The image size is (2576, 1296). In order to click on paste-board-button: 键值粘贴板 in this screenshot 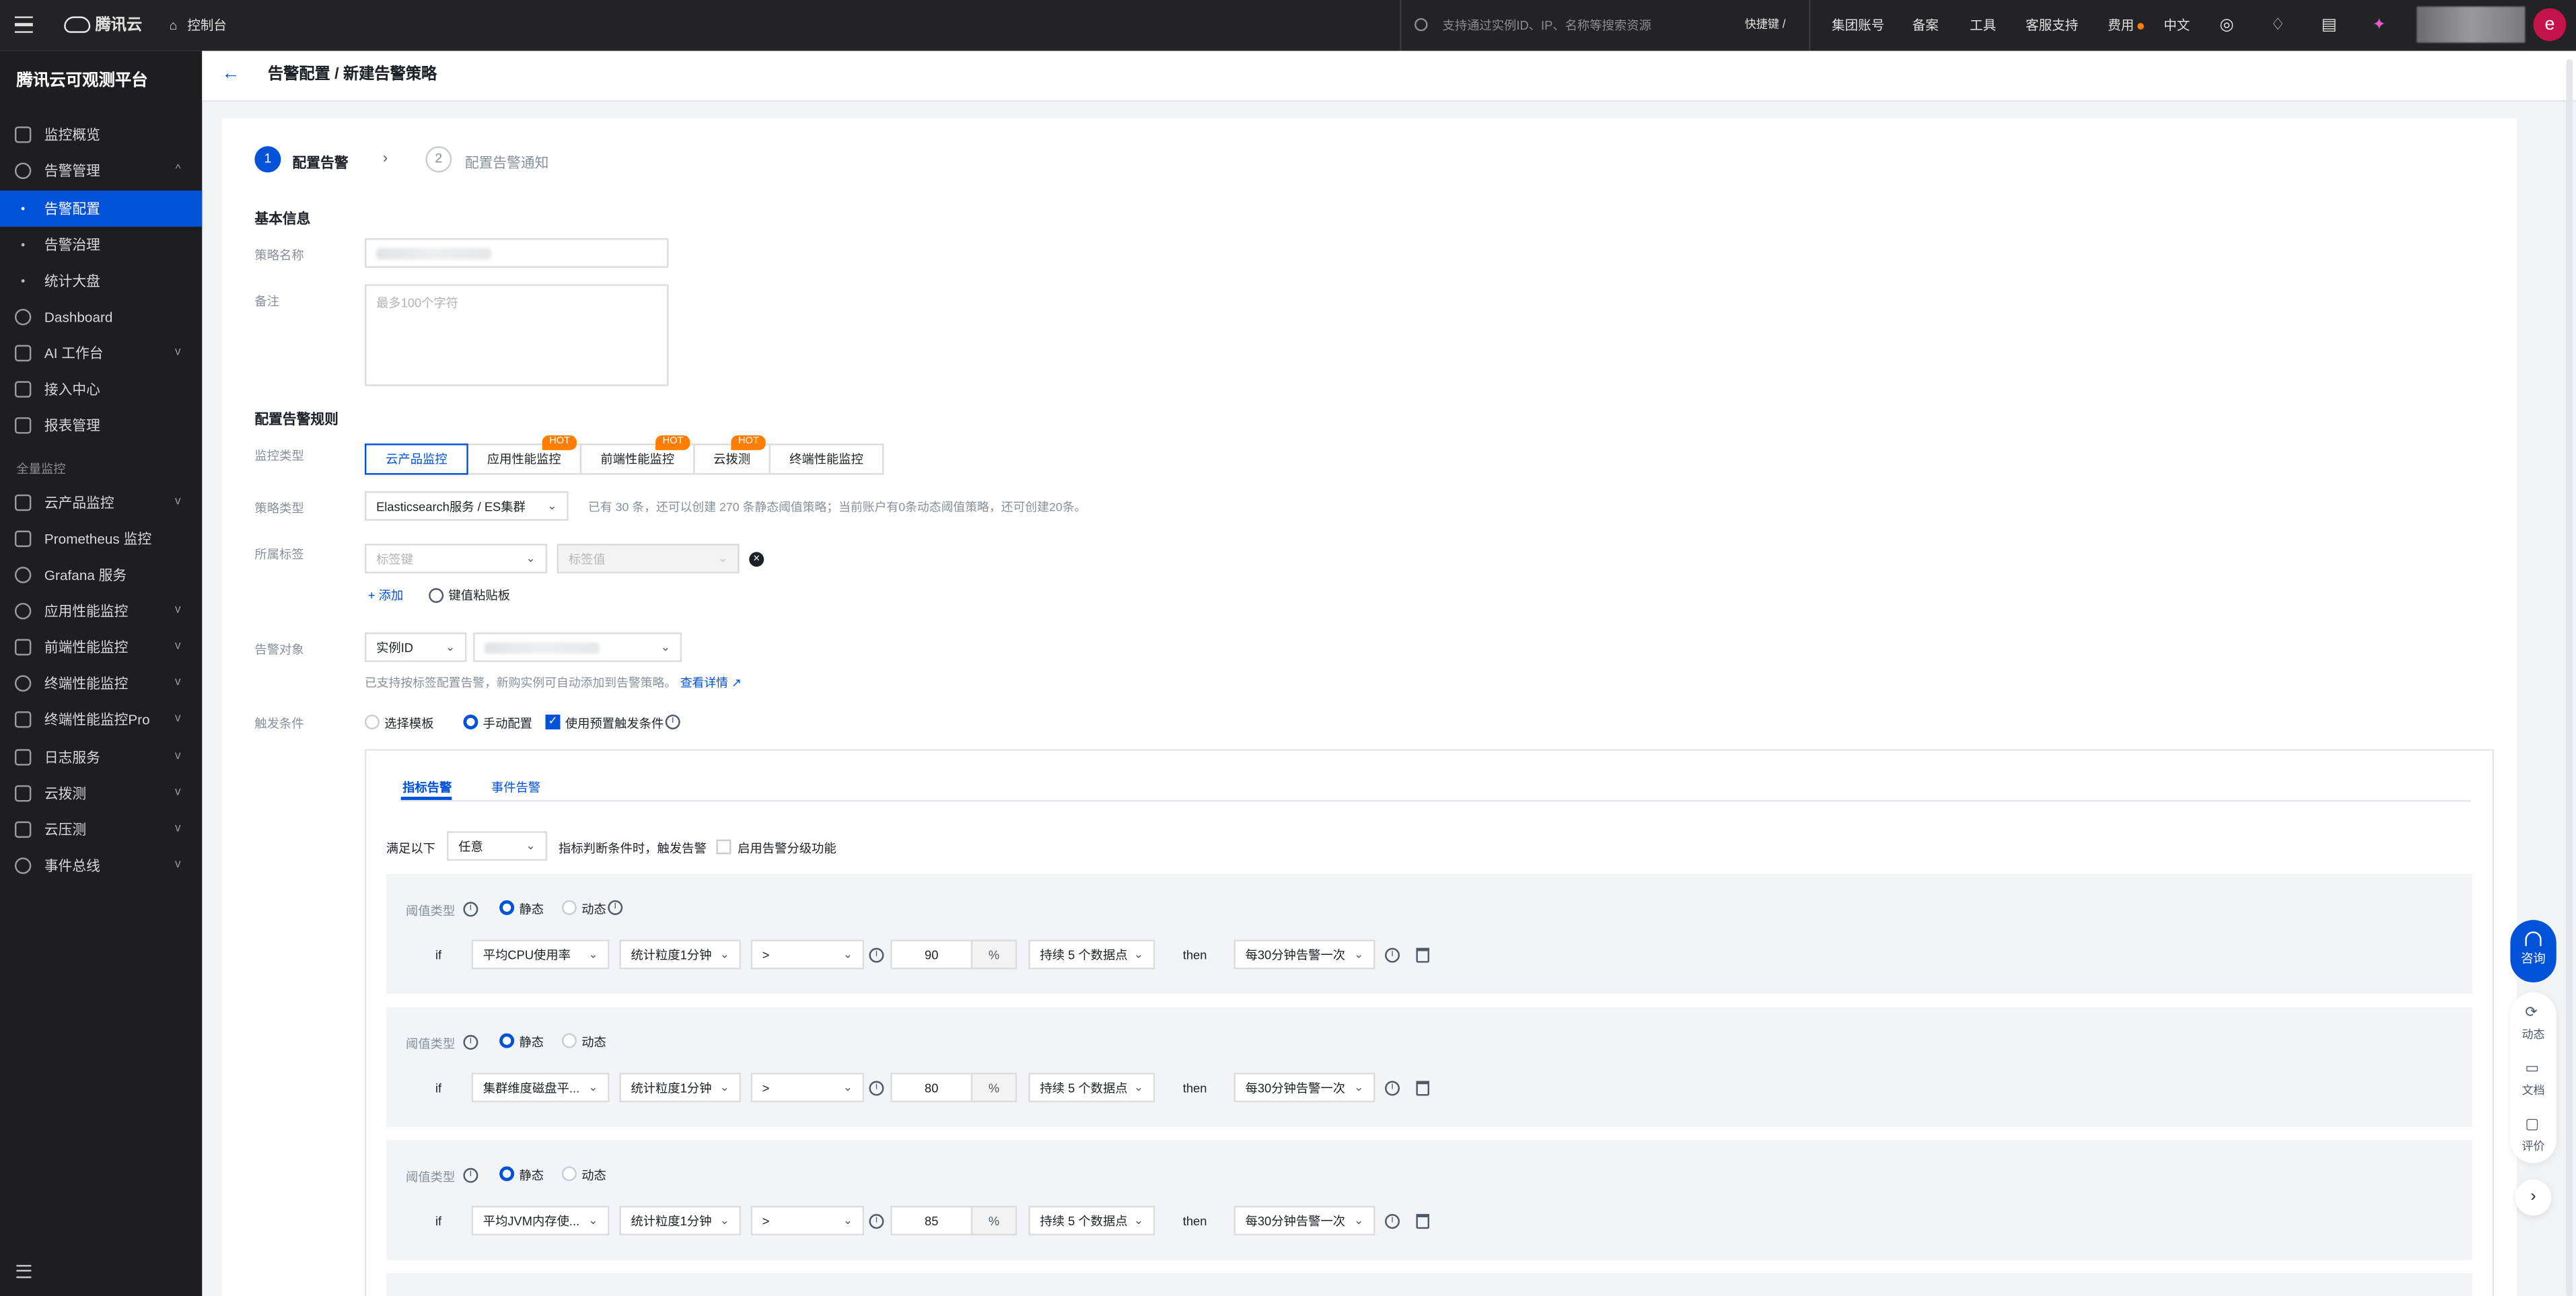, I will do `click(479, 596)`.